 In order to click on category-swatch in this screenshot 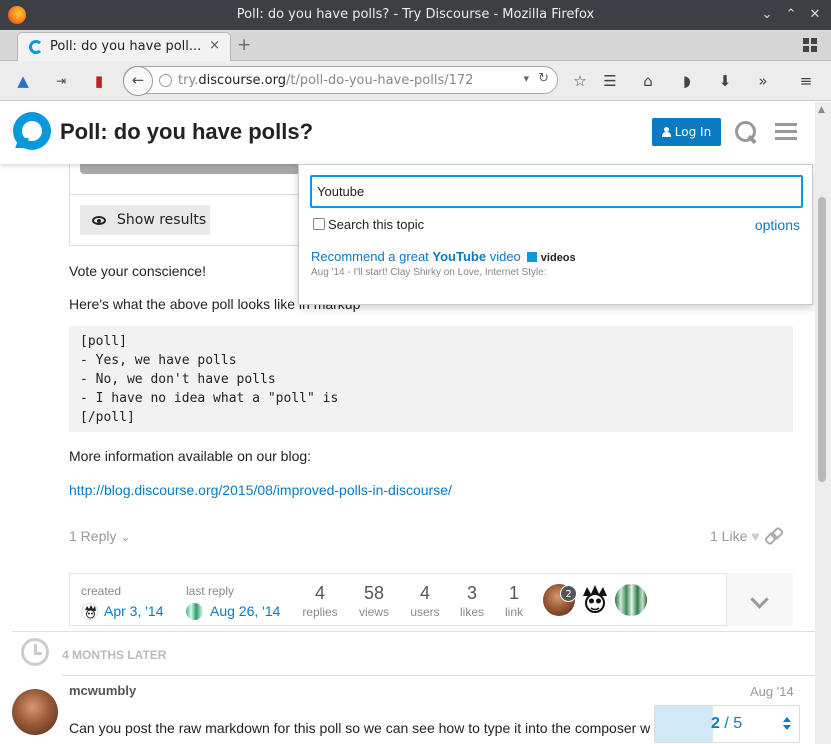, I will do `click(531, 257)`.